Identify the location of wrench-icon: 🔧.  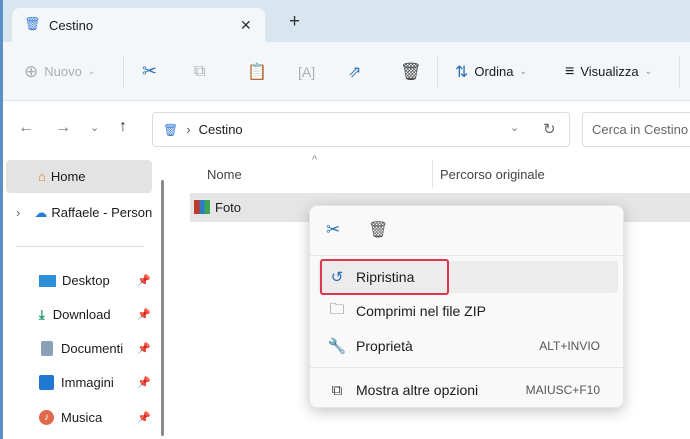
(337, 346).